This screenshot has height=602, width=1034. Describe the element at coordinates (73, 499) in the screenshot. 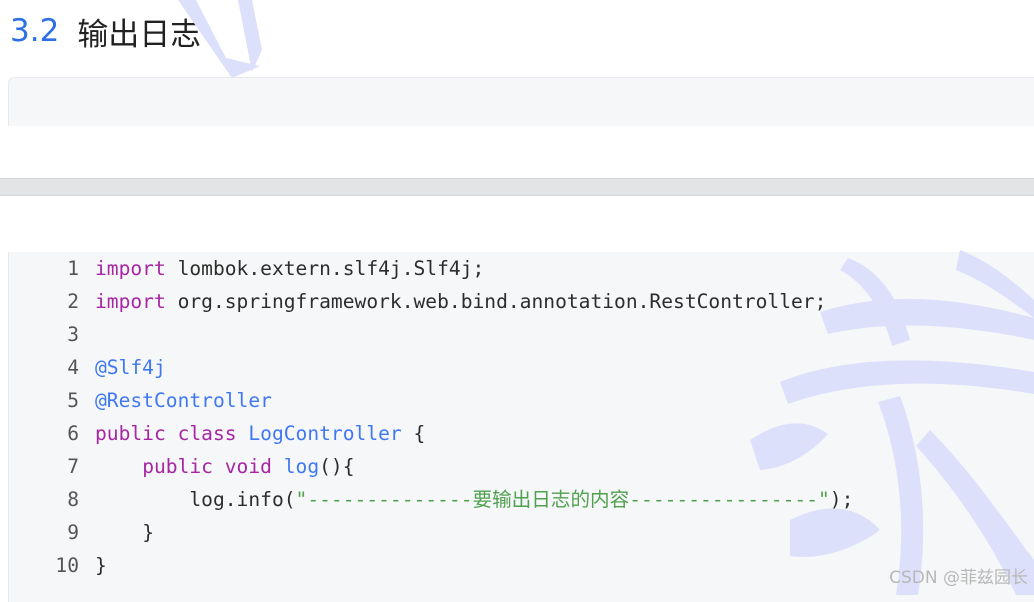

I see `line-number: 8` at that location.